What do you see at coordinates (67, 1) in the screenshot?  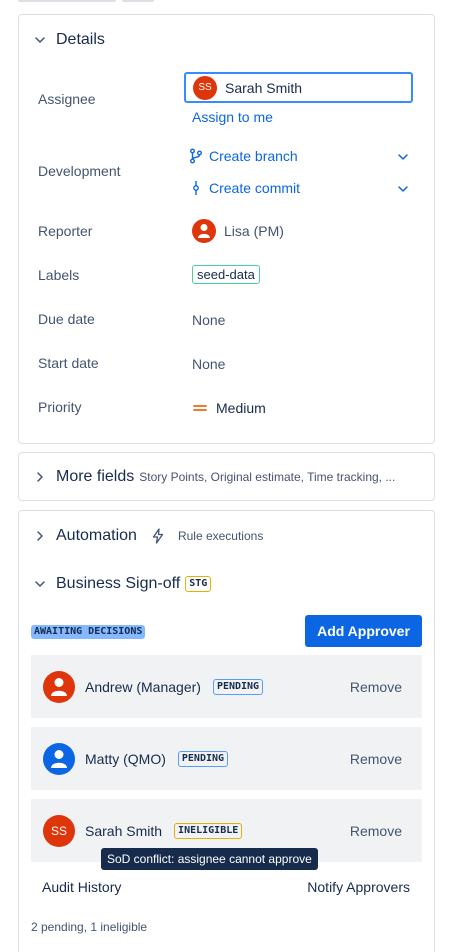 I see `top-stub-left` at bounding box center [67, 1].